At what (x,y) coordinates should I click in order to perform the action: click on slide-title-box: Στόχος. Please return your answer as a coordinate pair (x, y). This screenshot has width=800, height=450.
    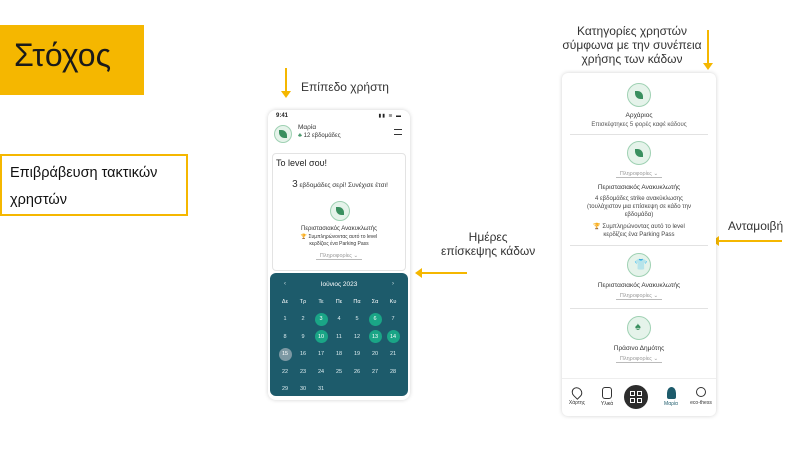
    Looking at the image, I should click on (72, 60).